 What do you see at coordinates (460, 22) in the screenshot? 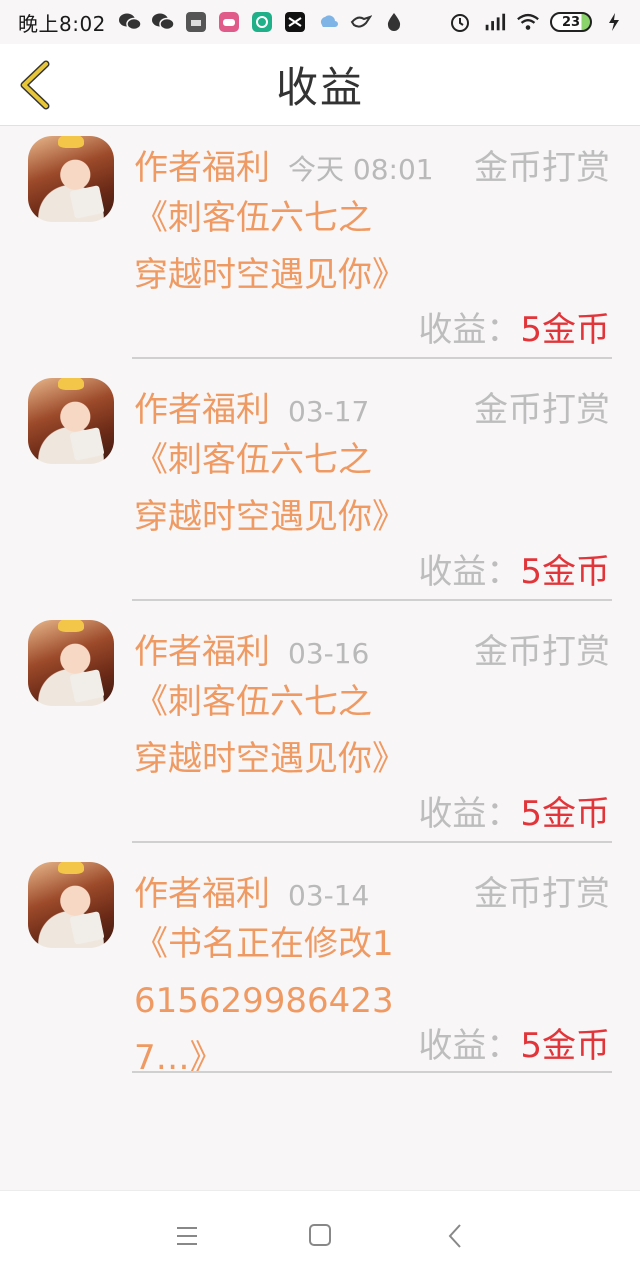
I see `alarm-icon` at bounding box center [460, 22].